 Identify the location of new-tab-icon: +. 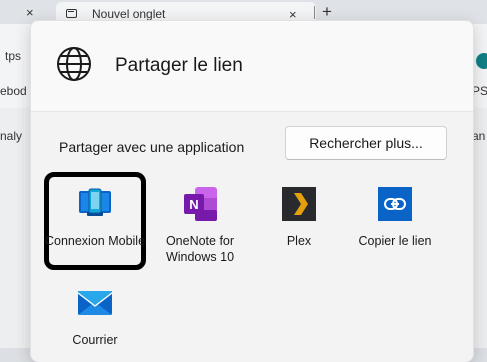
(327, 11).